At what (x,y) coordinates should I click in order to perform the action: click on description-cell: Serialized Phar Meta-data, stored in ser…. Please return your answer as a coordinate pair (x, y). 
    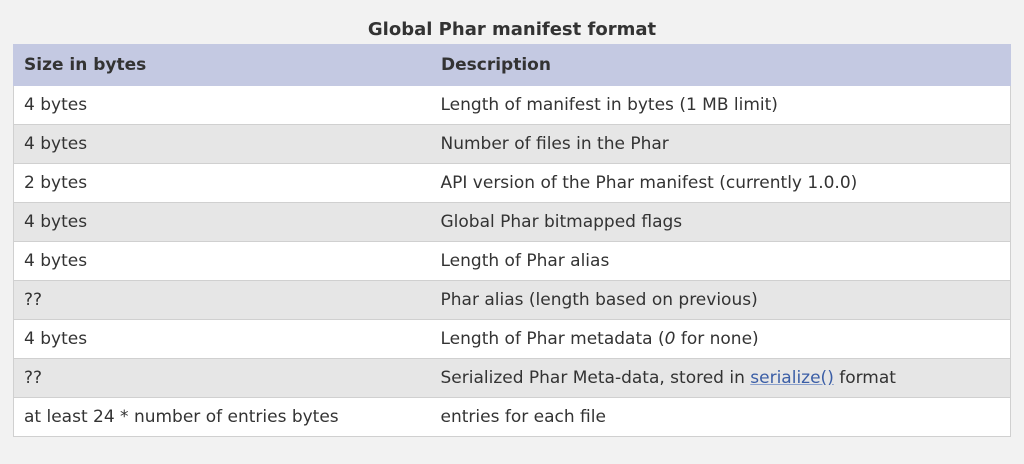
    Looking at the image, I should click on (720, 378).